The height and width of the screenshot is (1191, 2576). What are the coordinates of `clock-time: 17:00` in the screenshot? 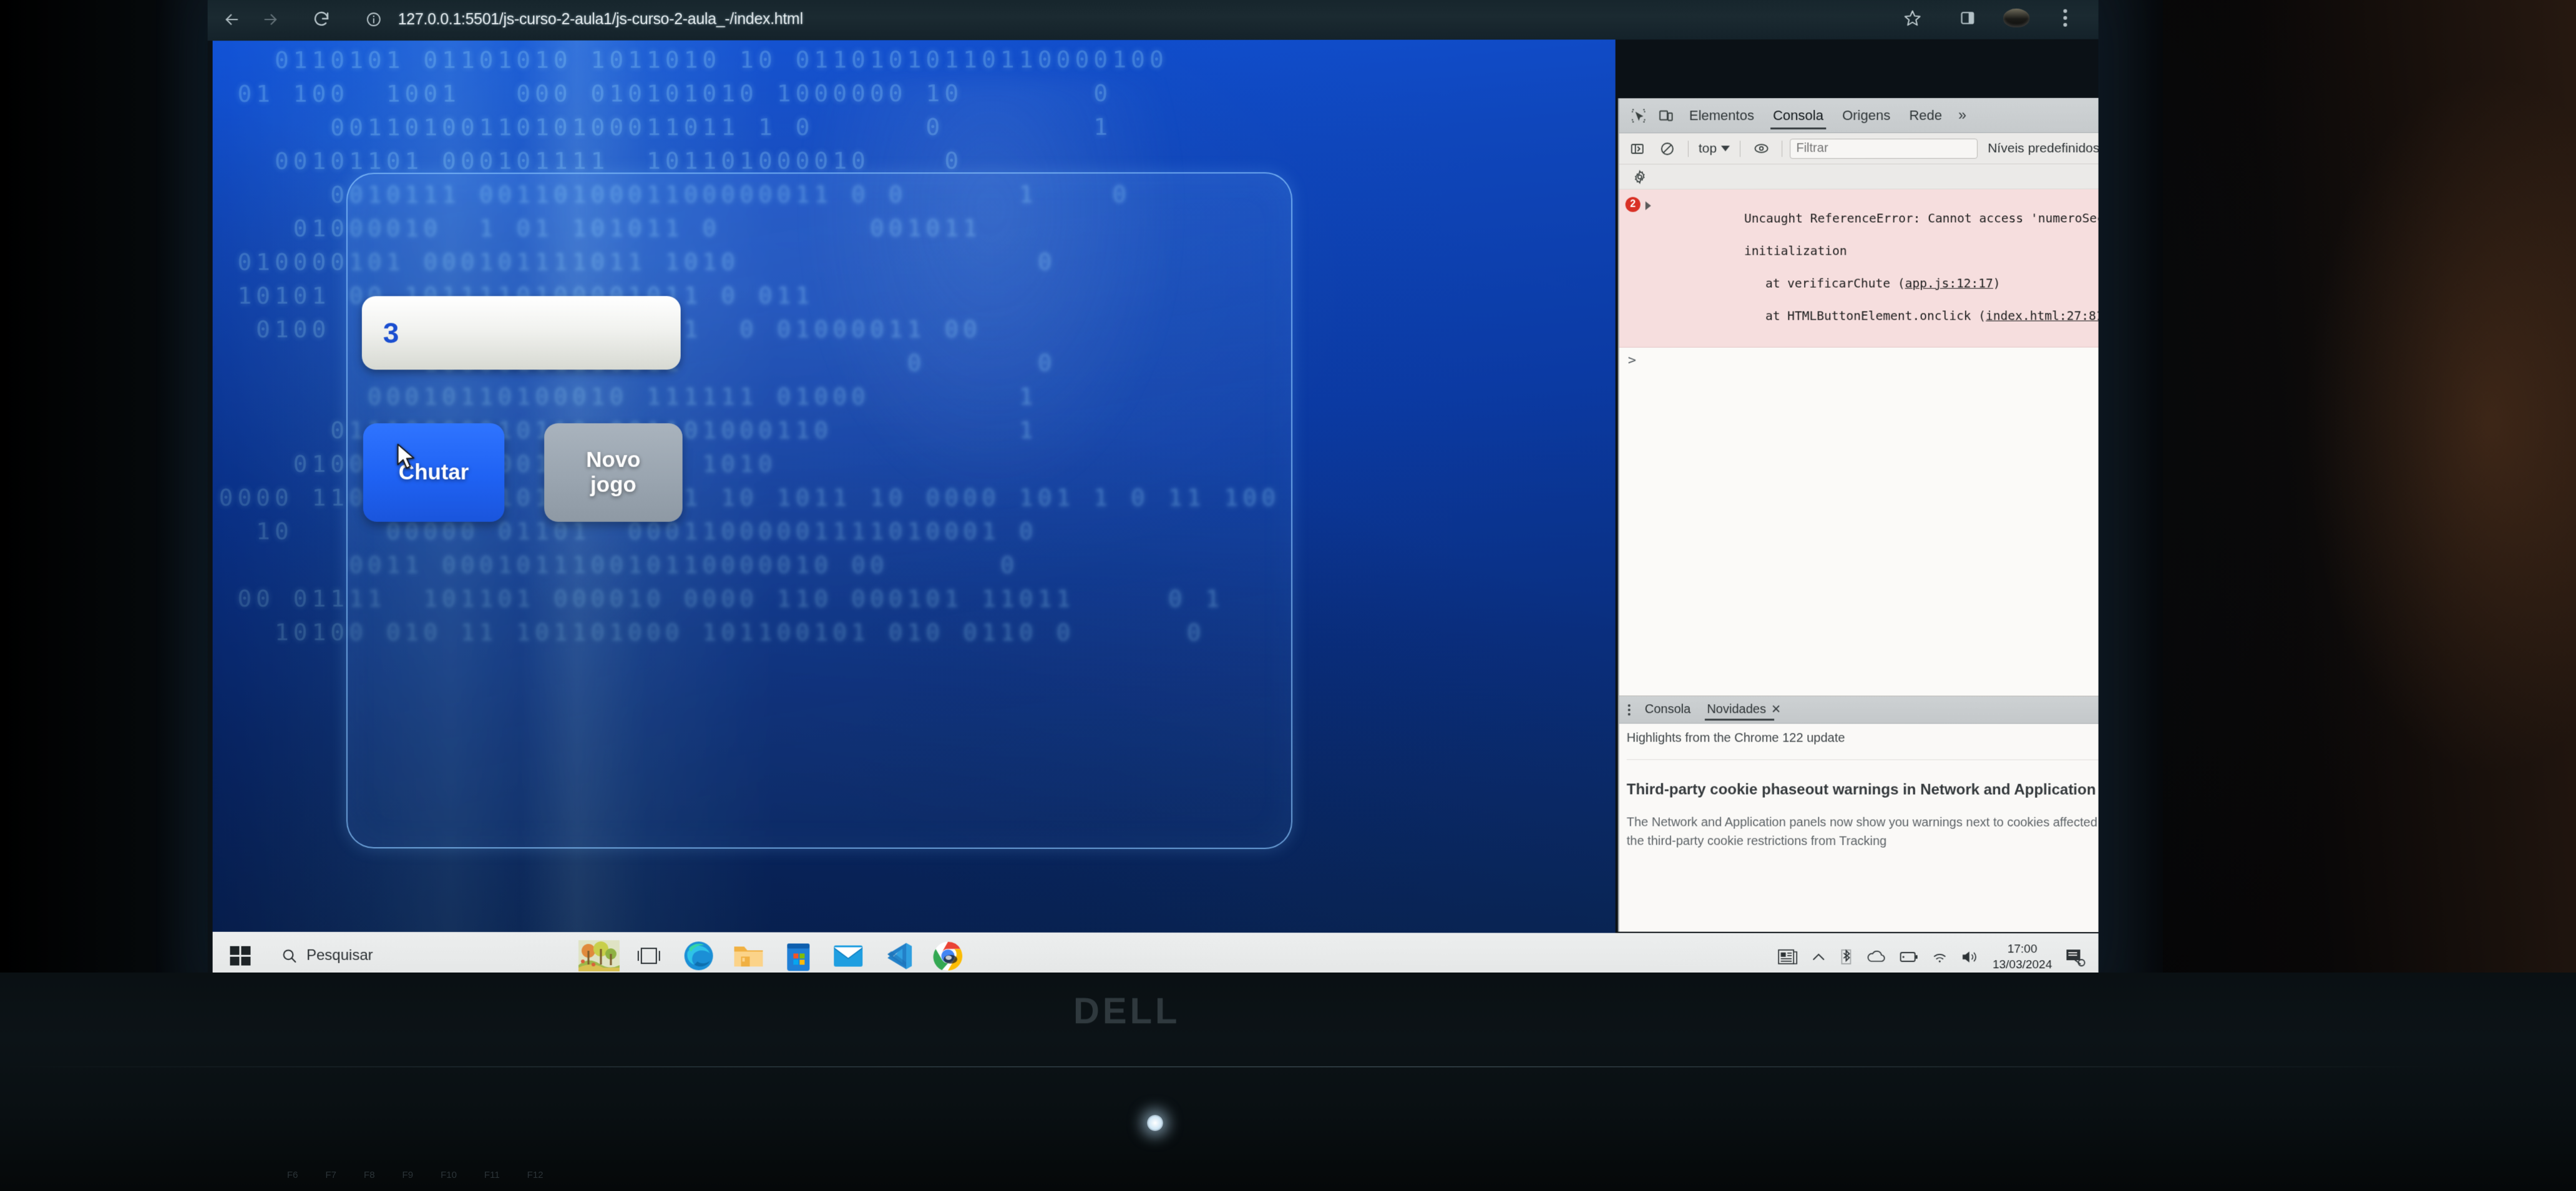 It's located at (2022, 950).